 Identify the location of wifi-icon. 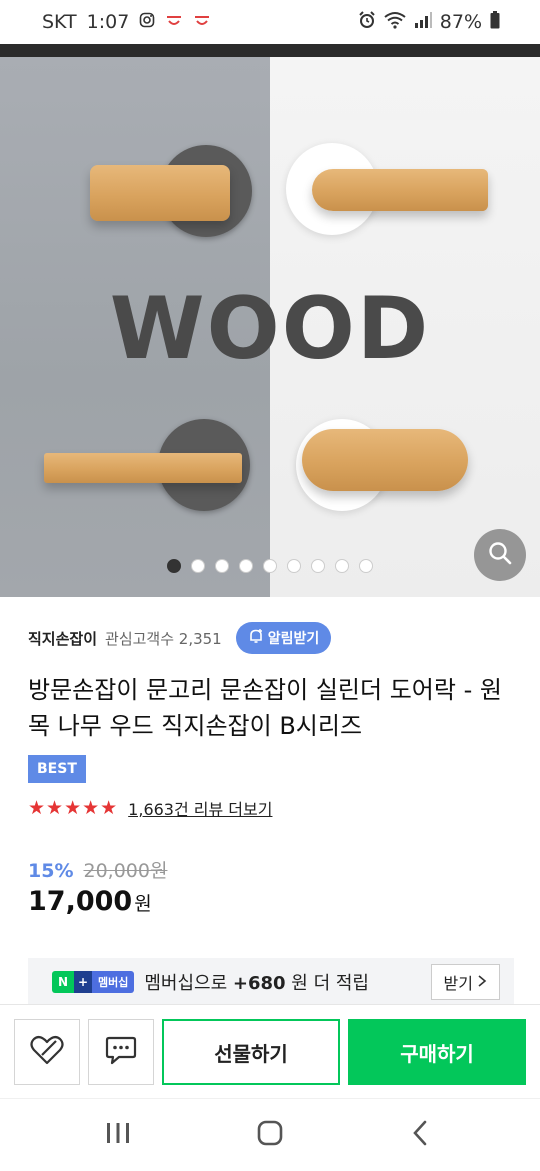
(395, 22).